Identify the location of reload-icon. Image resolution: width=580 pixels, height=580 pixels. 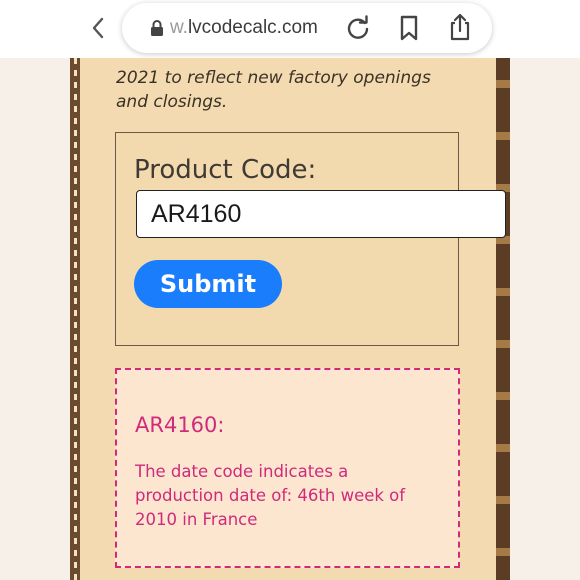
(358, 28).